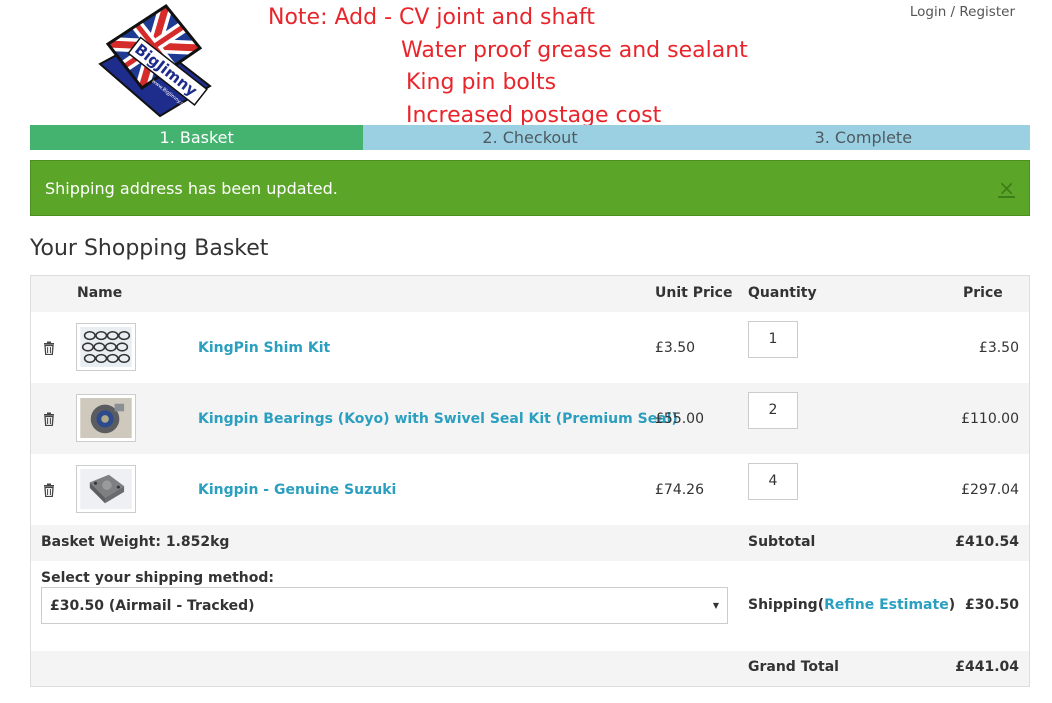 This screenshot has height=703, width=1052. I want to click on register-link: Register, so click(987, 12).